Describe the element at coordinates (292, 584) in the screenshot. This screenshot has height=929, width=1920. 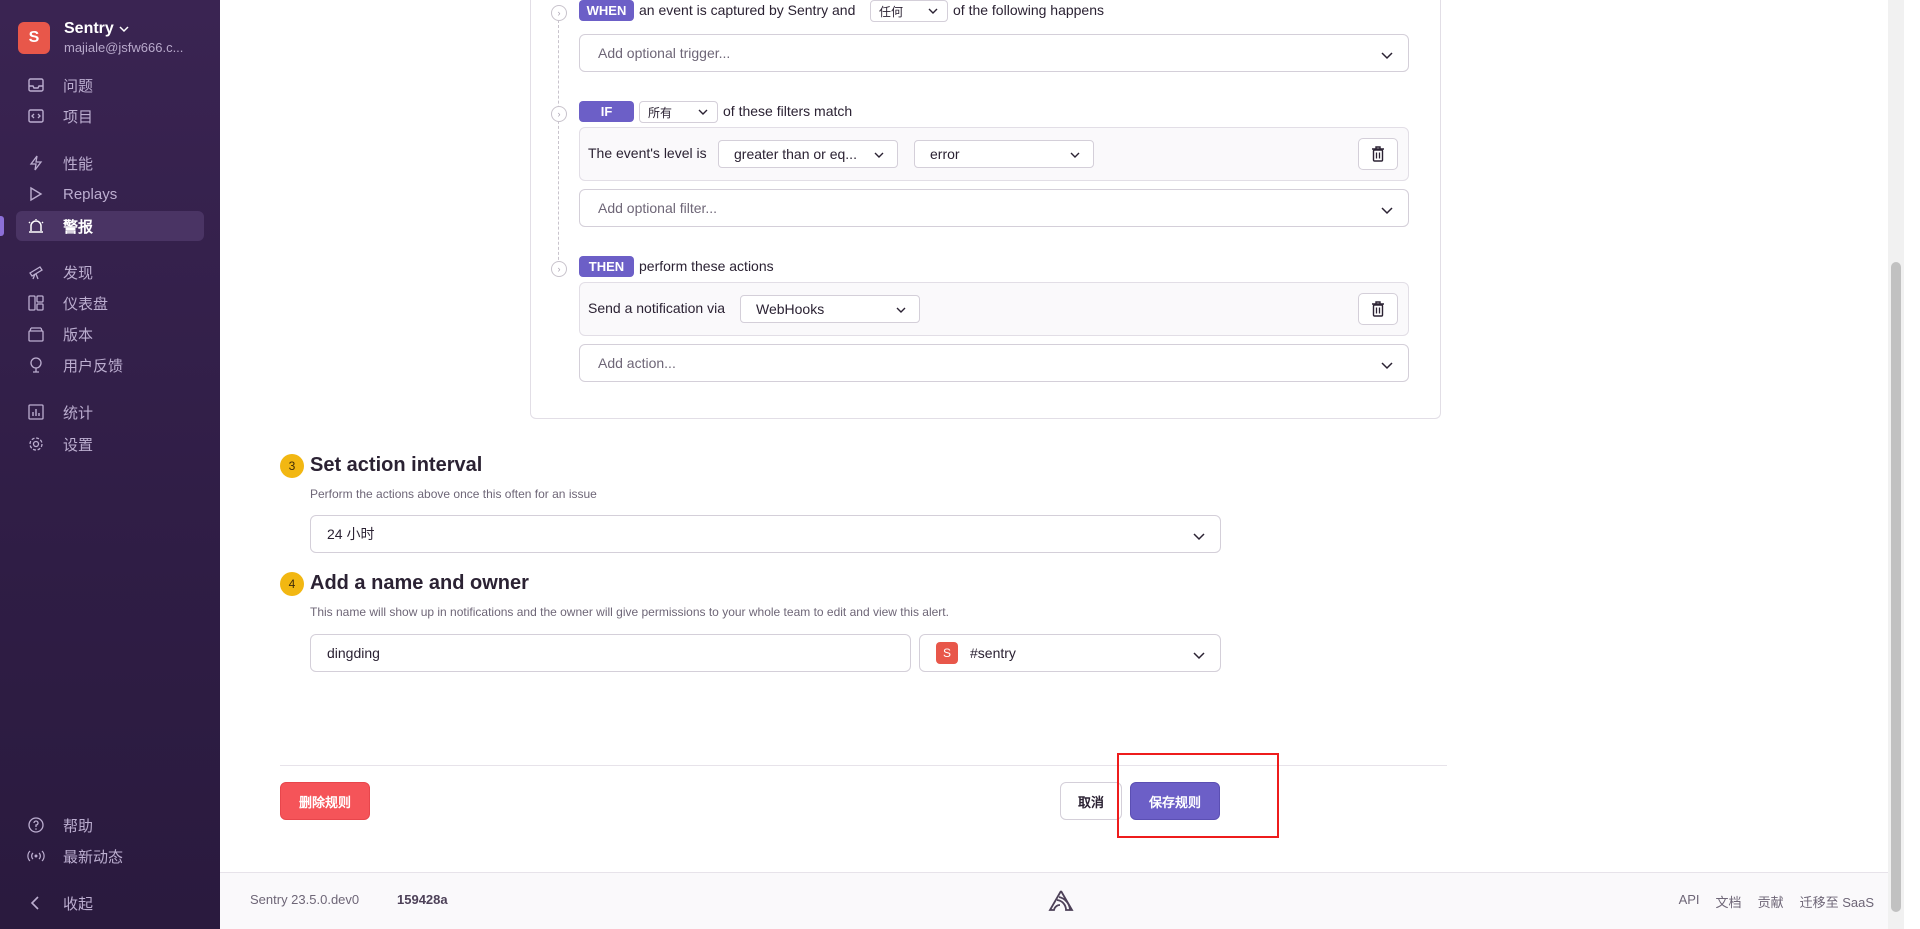
I see `step-number: 4` at that location.